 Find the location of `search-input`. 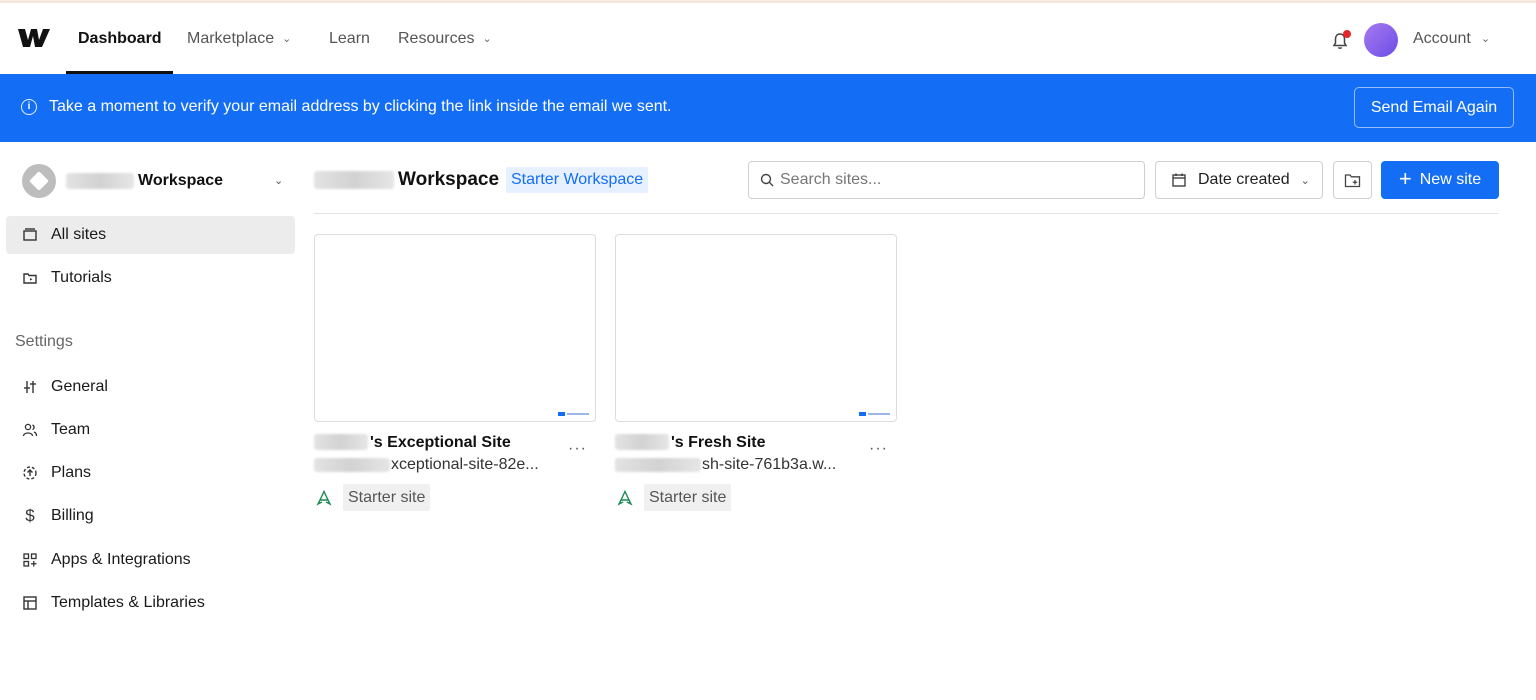

search-input is located at coordinates (950, 180).